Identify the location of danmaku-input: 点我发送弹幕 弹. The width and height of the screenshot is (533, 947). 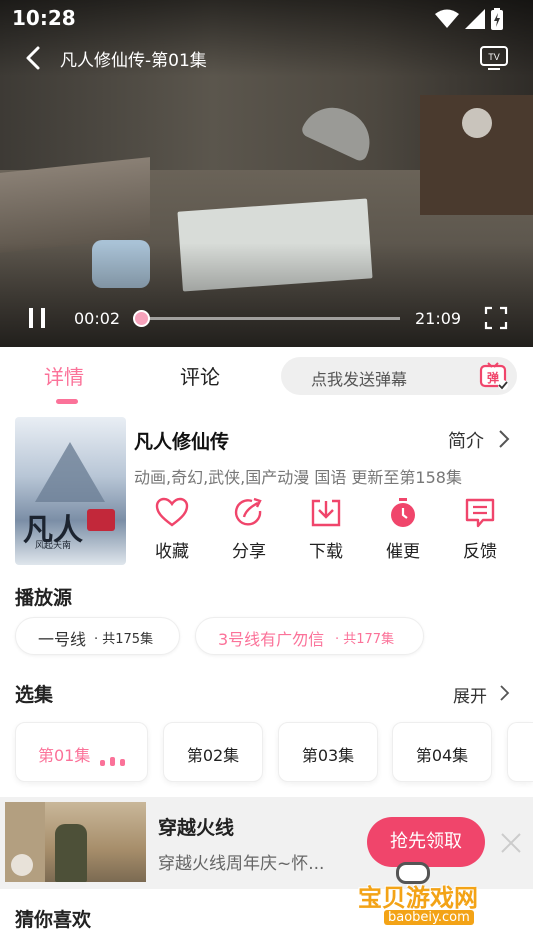
(399, 376).